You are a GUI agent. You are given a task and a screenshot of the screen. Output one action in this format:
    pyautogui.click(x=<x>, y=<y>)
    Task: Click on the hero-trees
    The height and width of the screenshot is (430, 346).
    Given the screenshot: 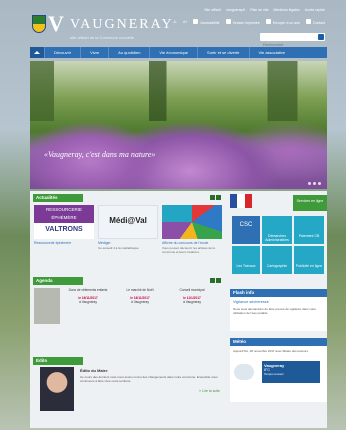 What is the action you would take?
    pyautogui.click(x=178, y=91)
    